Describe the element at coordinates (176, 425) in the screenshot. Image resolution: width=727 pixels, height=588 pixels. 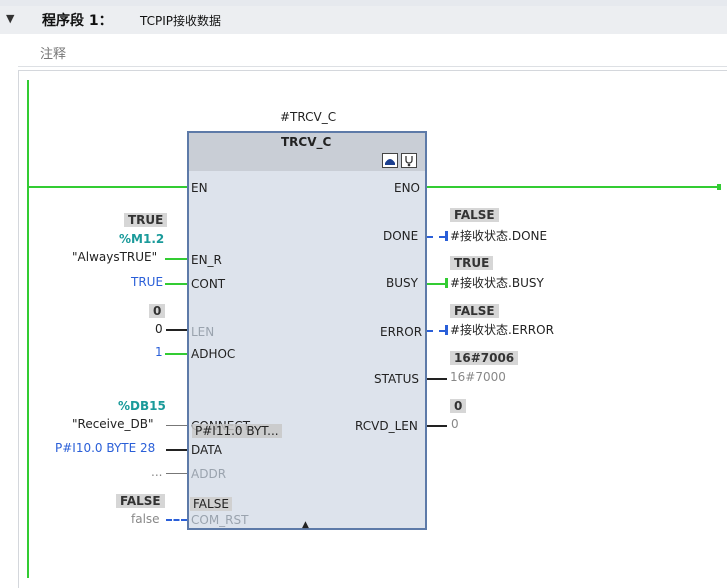
I see `connect-wire` at that location.